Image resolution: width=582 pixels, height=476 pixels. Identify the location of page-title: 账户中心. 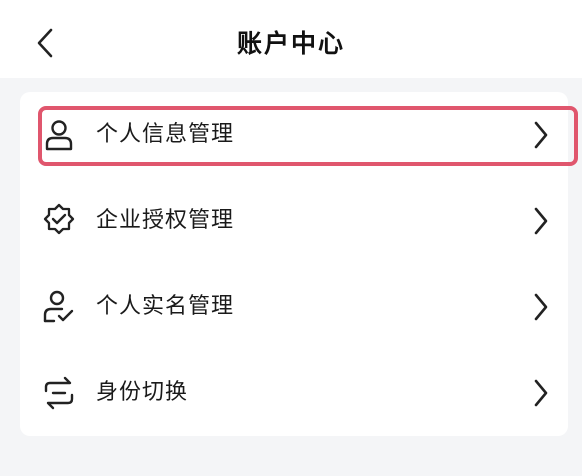
(290, 43).